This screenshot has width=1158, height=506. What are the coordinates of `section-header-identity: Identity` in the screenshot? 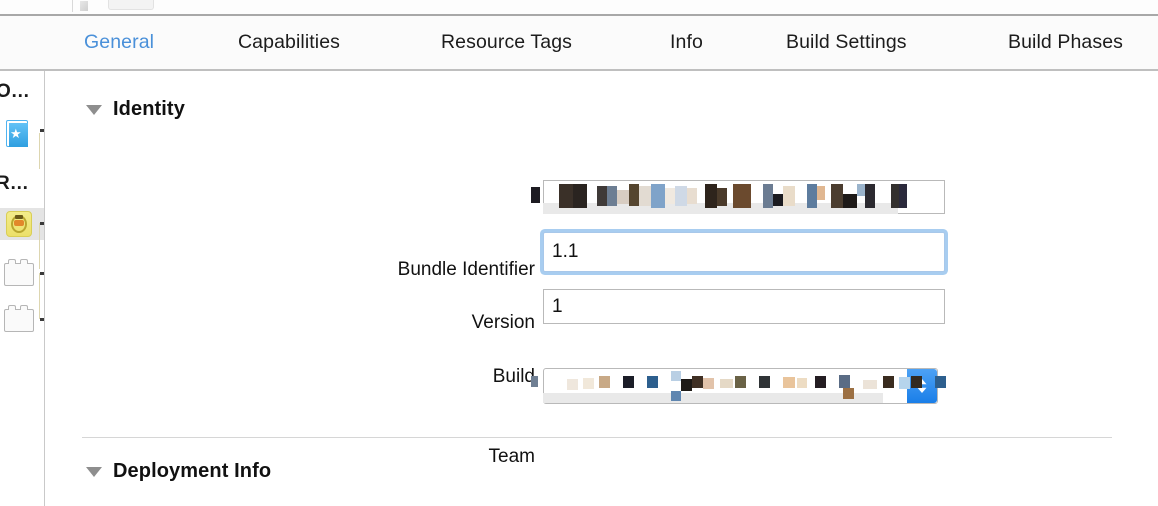 It's located at (135, 109).